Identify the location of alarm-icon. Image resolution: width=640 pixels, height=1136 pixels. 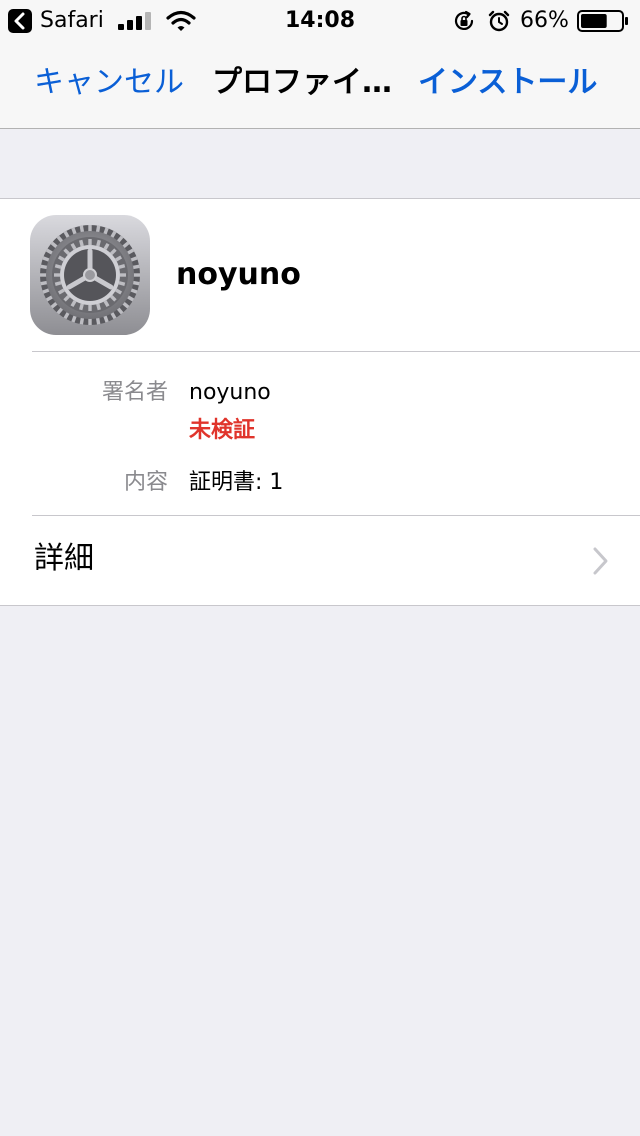
(499, 21).